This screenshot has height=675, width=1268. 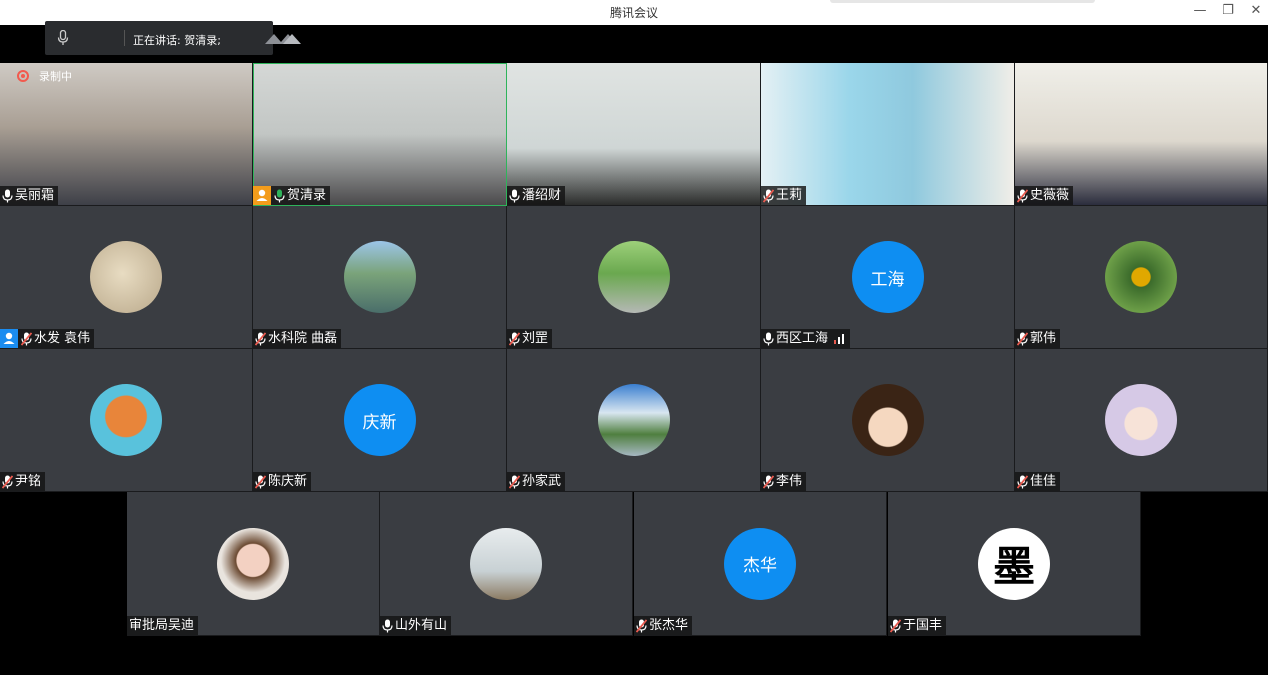 I want to click on participant-tile: 水科院 曲磊, so click(x=380, y=277).